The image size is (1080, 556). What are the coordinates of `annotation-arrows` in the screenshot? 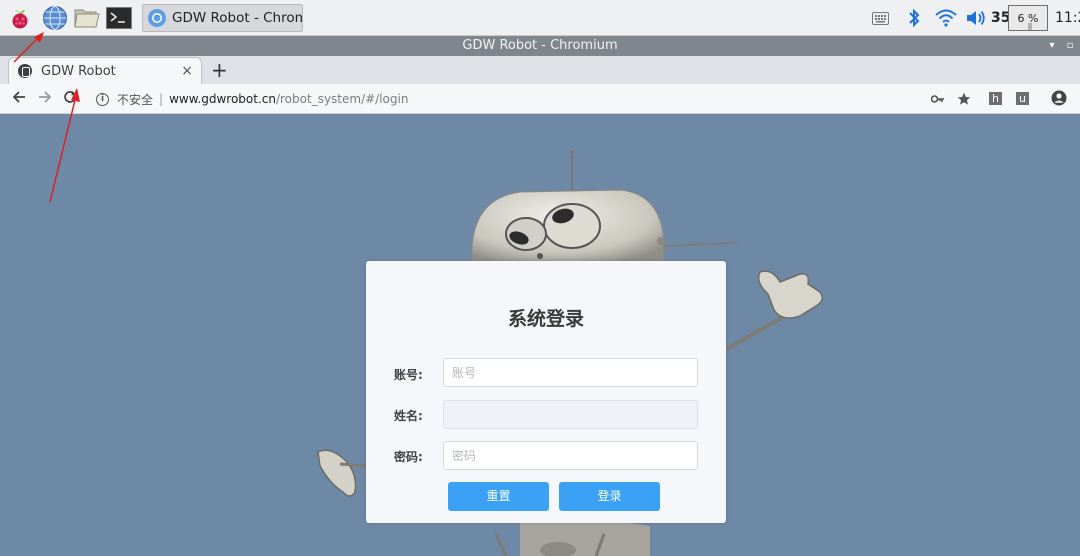 It's located at (46, 117).